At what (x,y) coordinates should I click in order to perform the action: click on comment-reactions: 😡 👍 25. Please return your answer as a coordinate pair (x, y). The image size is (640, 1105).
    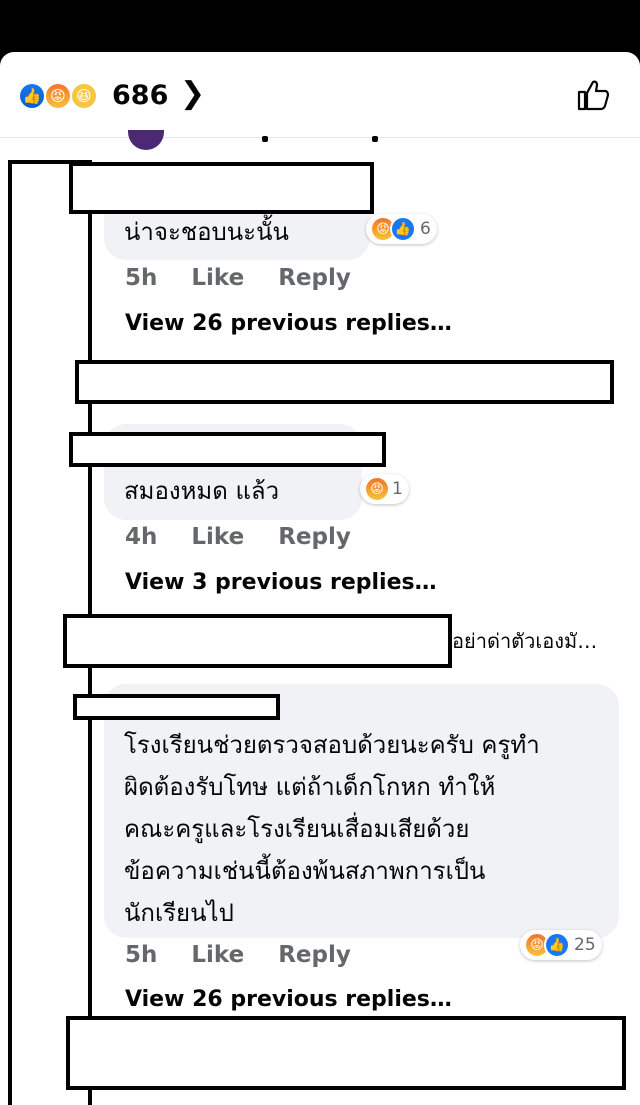
    Looking at the image, I should click on (561, 945).